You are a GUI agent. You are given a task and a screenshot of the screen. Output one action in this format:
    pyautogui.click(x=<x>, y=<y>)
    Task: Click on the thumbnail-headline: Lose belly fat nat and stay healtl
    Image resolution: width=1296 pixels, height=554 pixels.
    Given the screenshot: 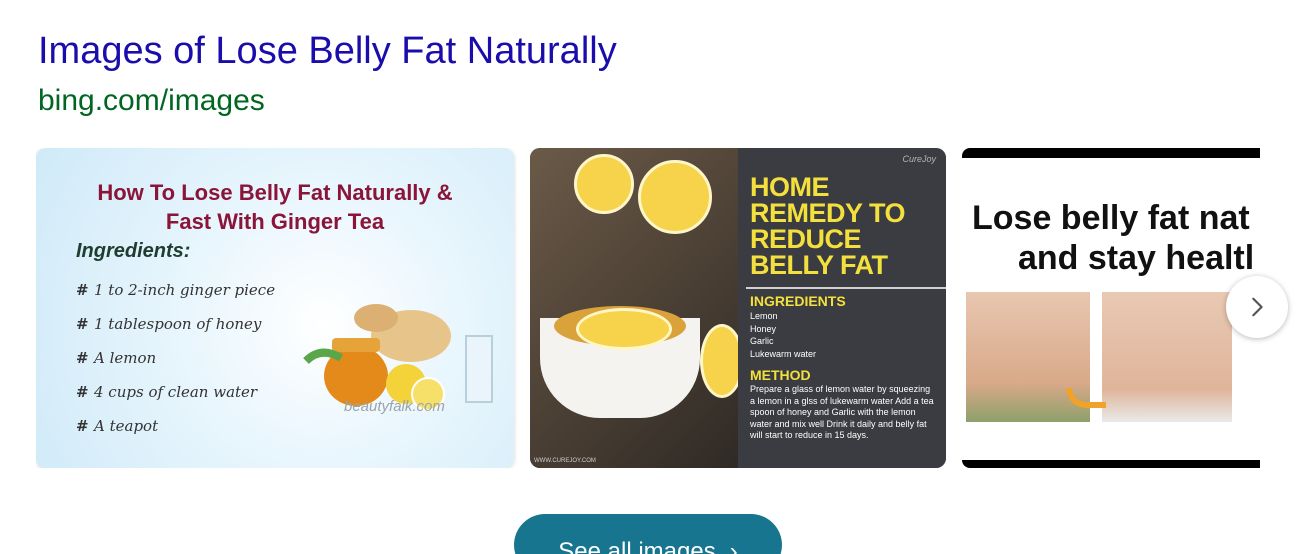 What is the action you would take?
    pyautogui.click(x=1113, y=238)
    